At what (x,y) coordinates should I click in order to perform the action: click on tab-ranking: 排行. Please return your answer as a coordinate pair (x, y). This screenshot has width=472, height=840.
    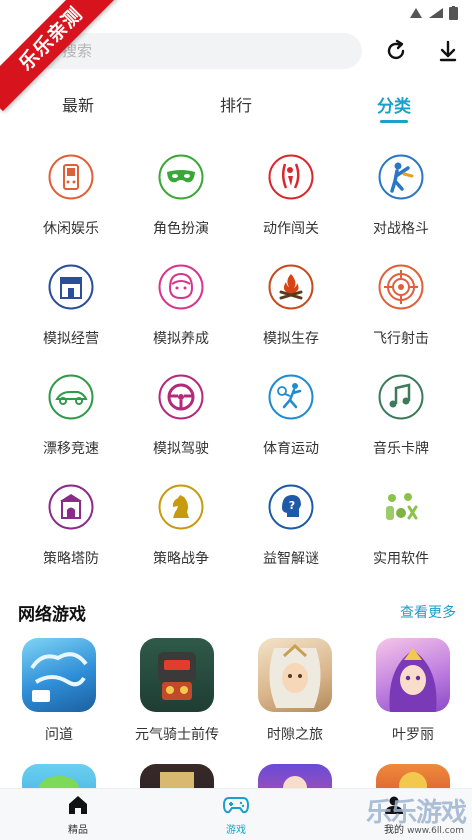
    Looking at the image, I should click on (236, 104).